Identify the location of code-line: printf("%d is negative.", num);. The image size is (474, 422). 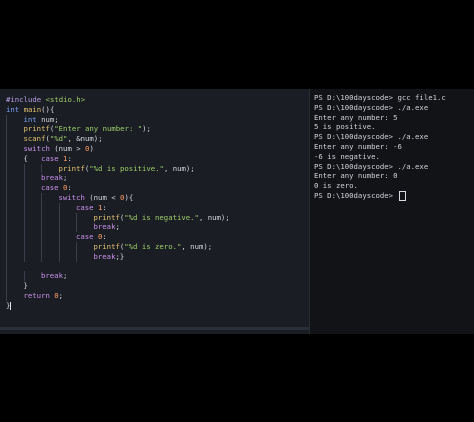
(157, 217).